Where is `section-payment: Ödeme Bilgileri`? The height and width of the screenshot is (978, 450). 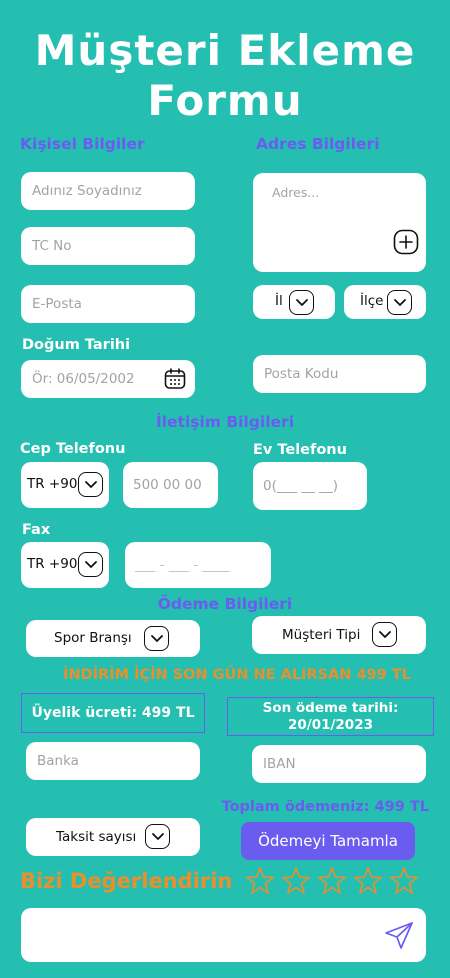
section-payment: Ödeme Bilgileri is located at coordinates (225, 604).